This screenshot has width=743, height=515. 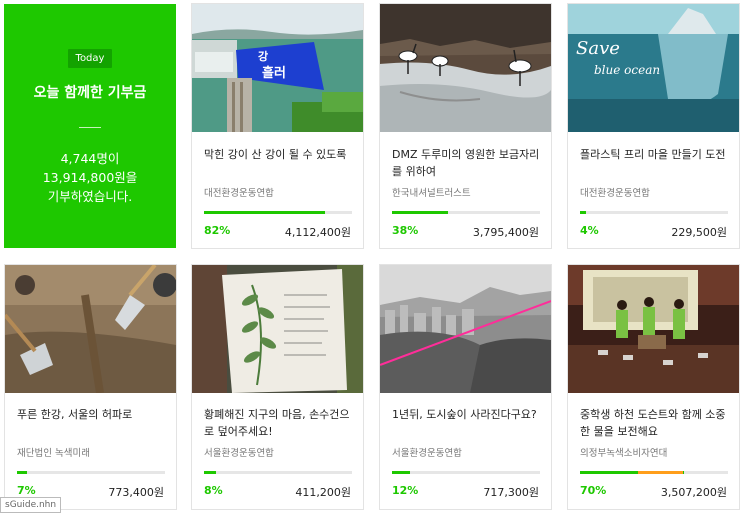 I want to click on progress-percent: 12%, so click(x=405, y=490).